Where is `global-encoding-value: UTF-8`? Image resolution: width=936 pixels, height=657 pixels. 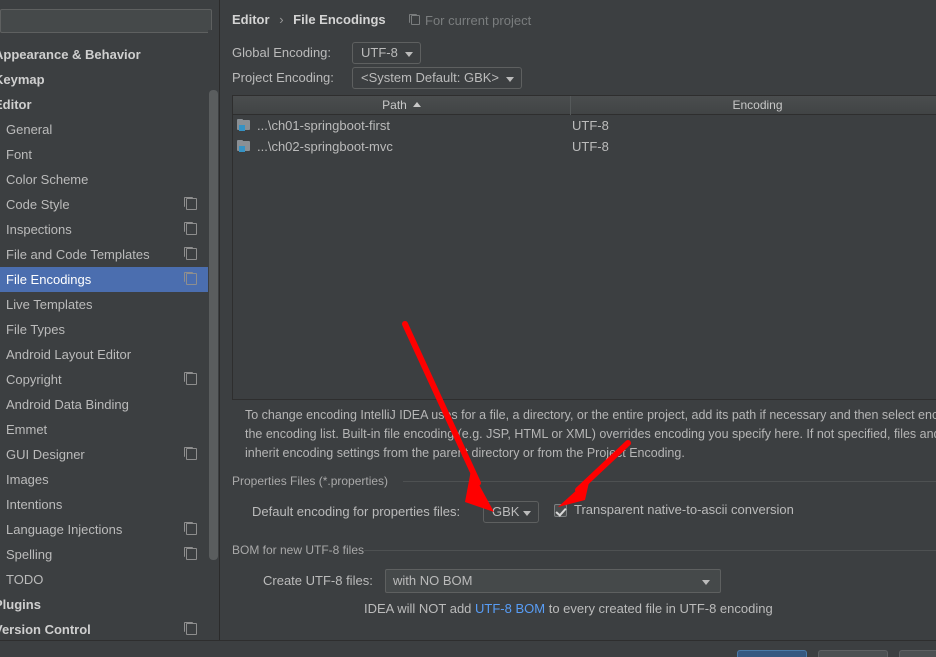 global-encoding-value: UTF-8 is located at coordinates (379, 52).